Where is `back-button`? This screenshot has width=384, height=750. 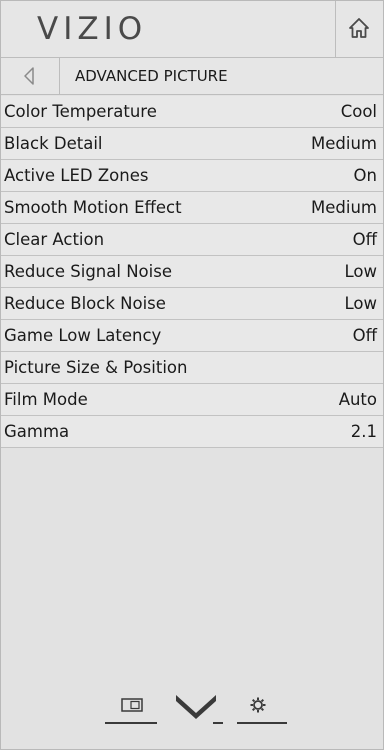 back-button is located at coordinates (30, 76).